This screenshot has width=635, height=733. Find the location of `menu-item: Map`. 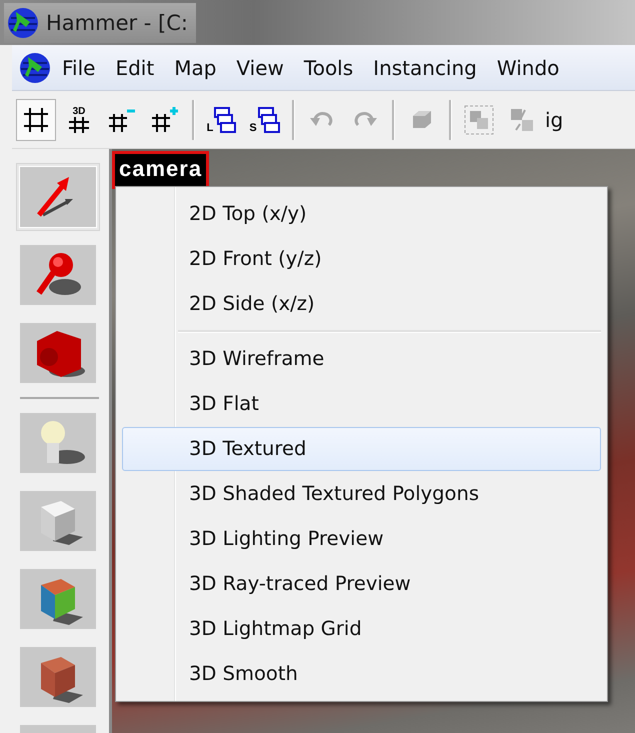

menu-item: Map is located at coordinates (195, 68).